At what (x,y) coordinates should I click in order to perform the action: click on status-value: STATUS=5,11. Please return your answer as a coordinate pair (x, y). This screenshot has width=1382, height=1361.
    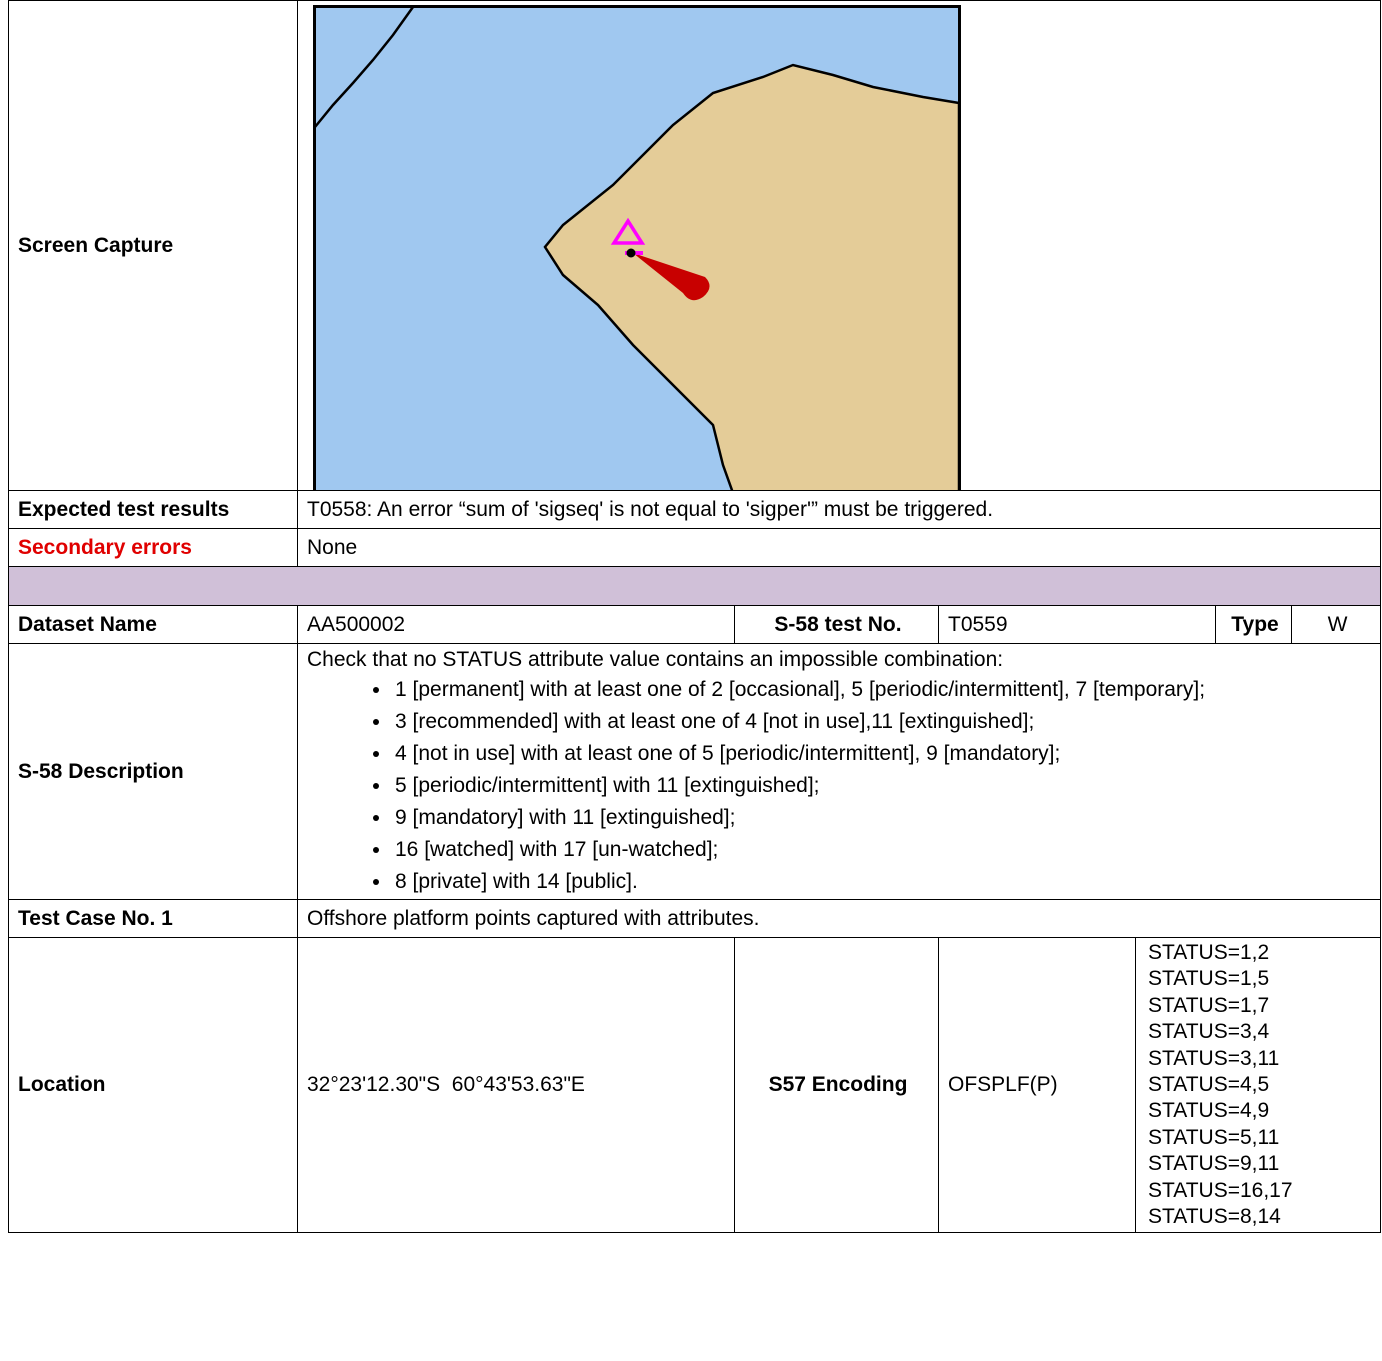
    Looking at the image, I should click on (1214, 1137).